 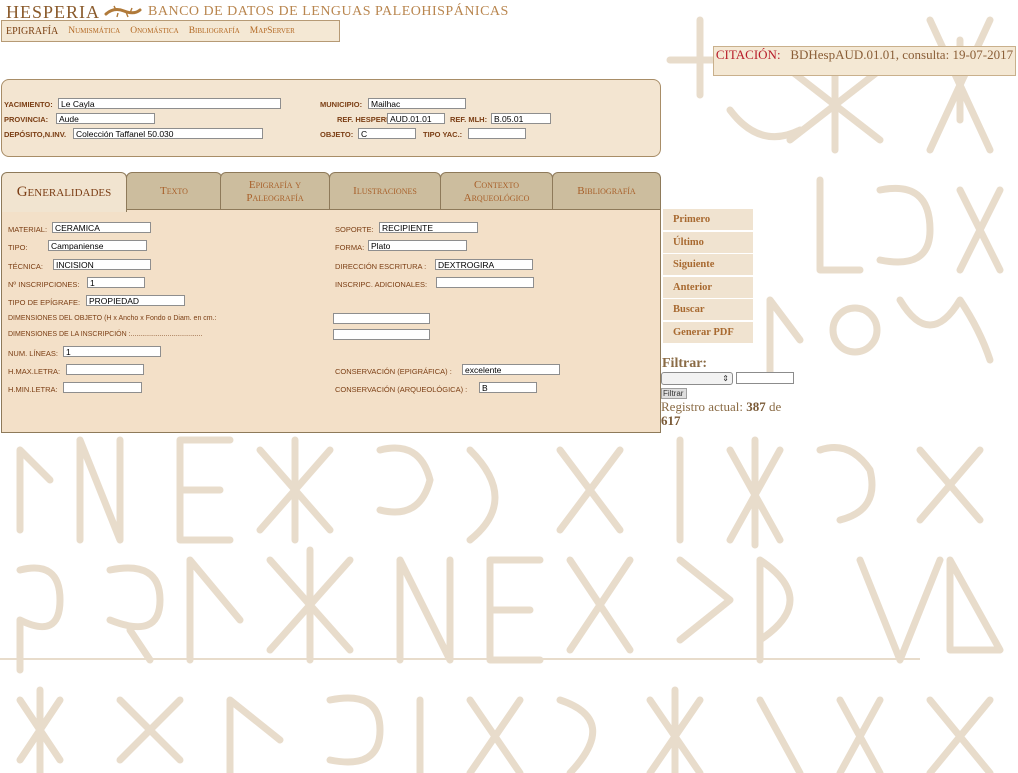 I want to click on tab-contexto-arqueologico: Contexto Arqueológico, so click(x=496, y=191).